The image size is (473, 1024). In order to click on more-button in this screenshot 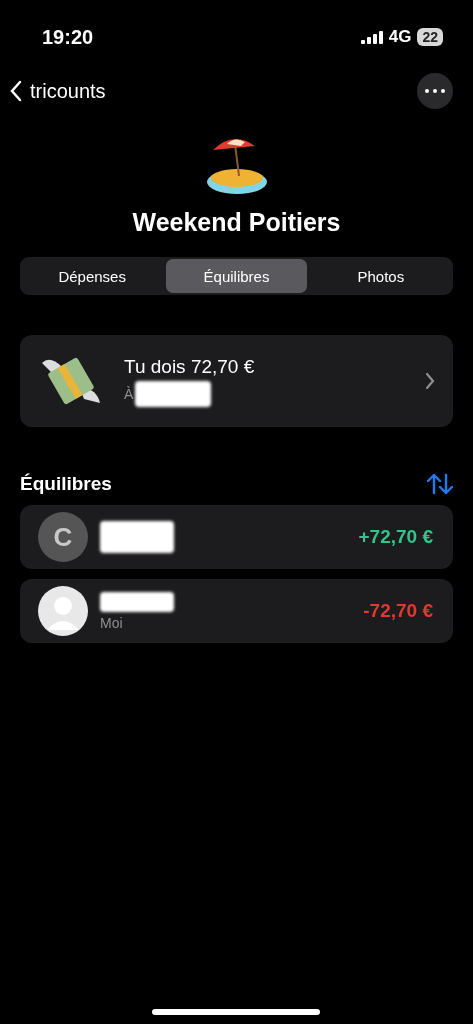, I will do `click(435, 91)`.